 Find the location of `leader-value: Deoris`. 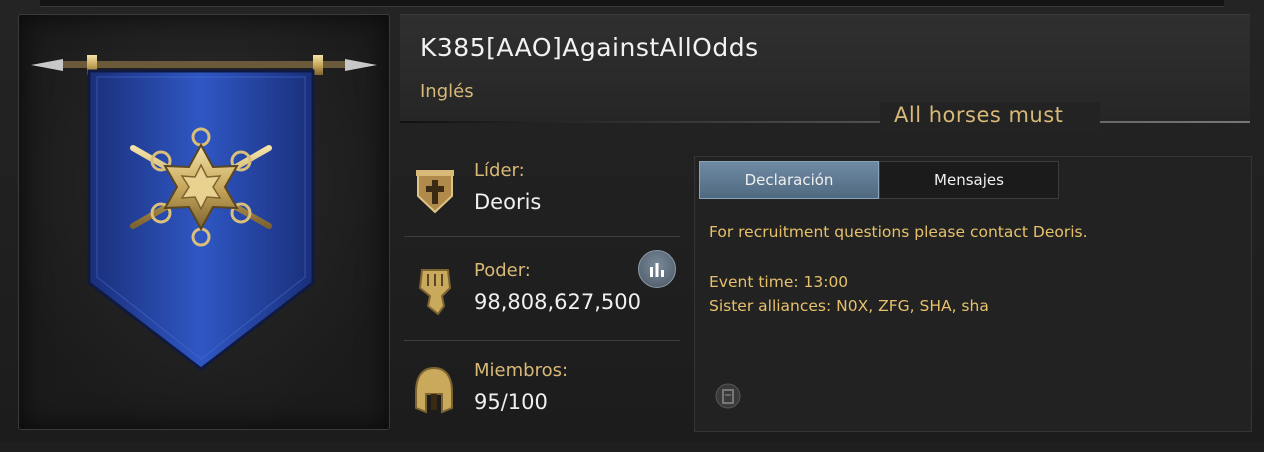

leader-value: Deoris is located at coordinates (508, 202).